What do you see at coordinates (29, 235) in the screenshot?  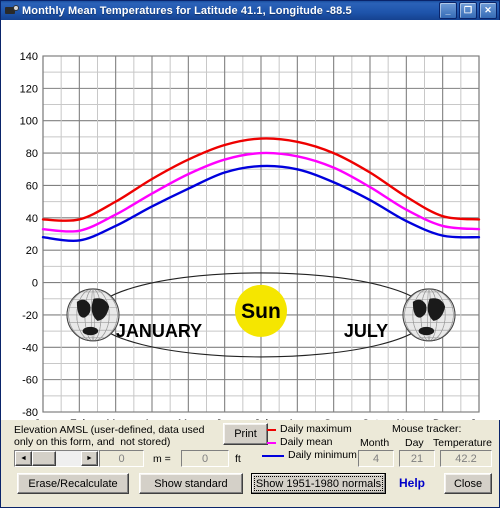 I see `y-axis-tick-labels: 140120100806040200-20-40-60-80` at bounding box center [29, 235].